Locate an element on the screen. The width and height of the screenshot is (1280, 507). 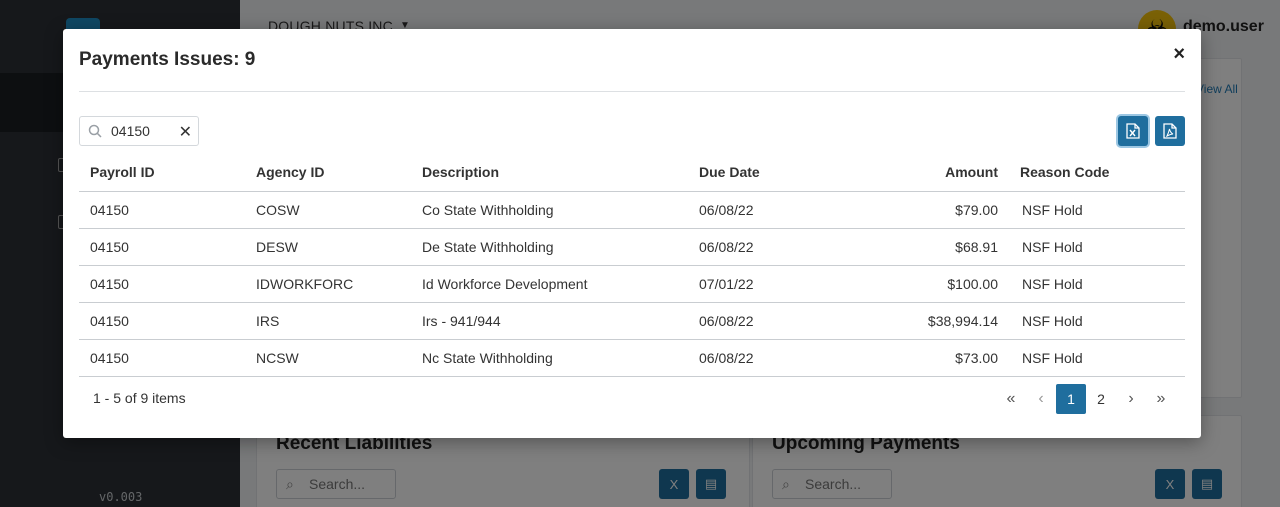
cell-description: Irs - 941/944 is located at coordinates (549, 321).